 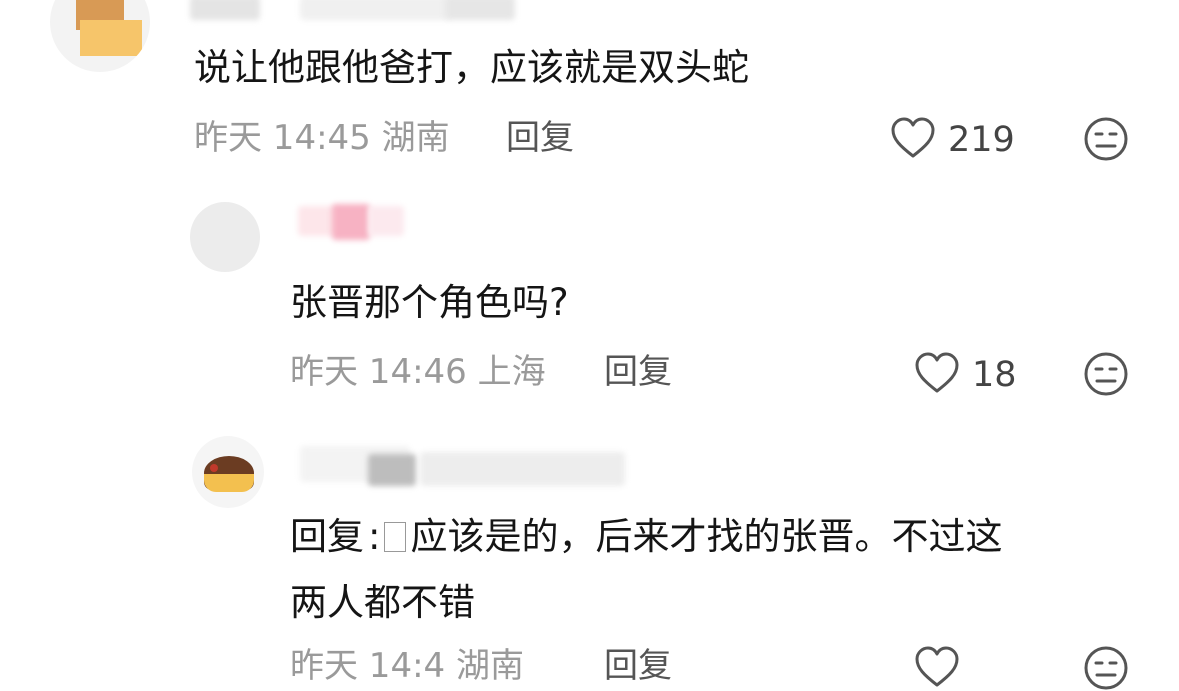 I want to click on reply-prefix: 回复, so click(x=327, y=536).